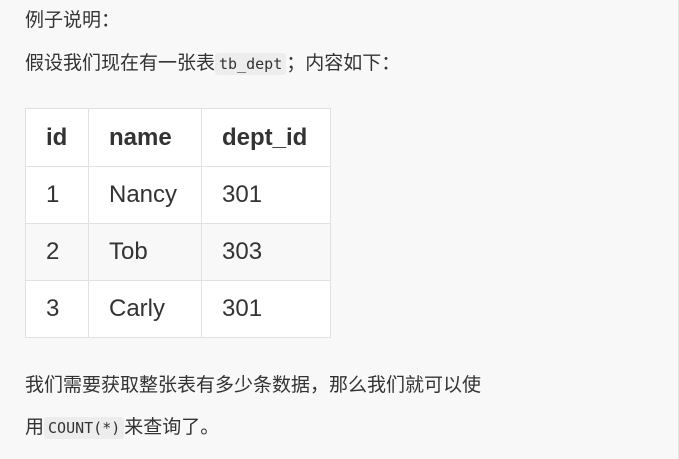 This screenshot has width=679, height=459. I want to click on intro-suffix-text: ；内容如下：, so click(343, 63).